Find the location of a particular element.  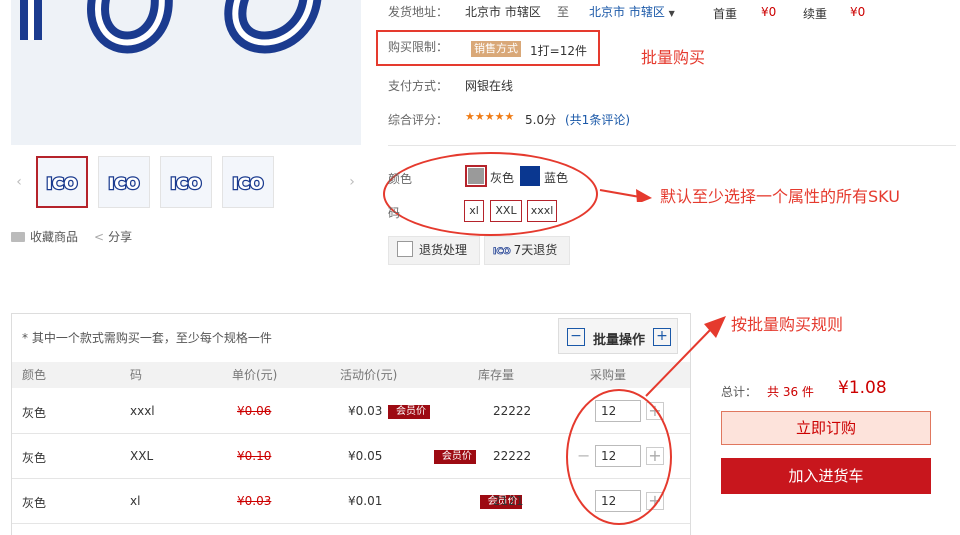

row-3-stock: 2121 is located at coordinates (508, 501).